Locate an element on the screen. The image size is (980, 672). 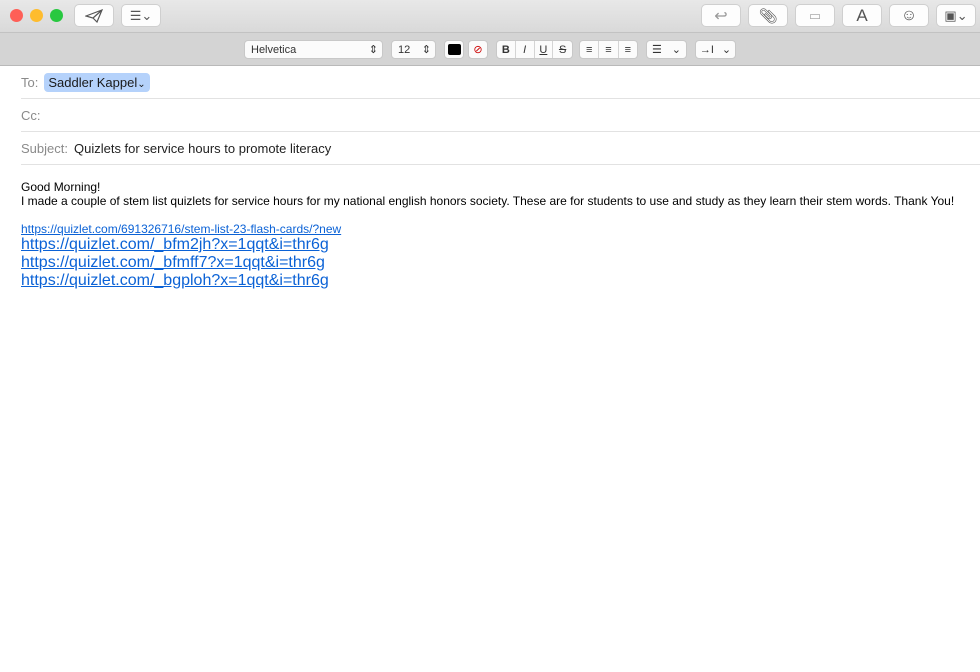
align-right-icon: ≡ is located at coordinates (628, 49).